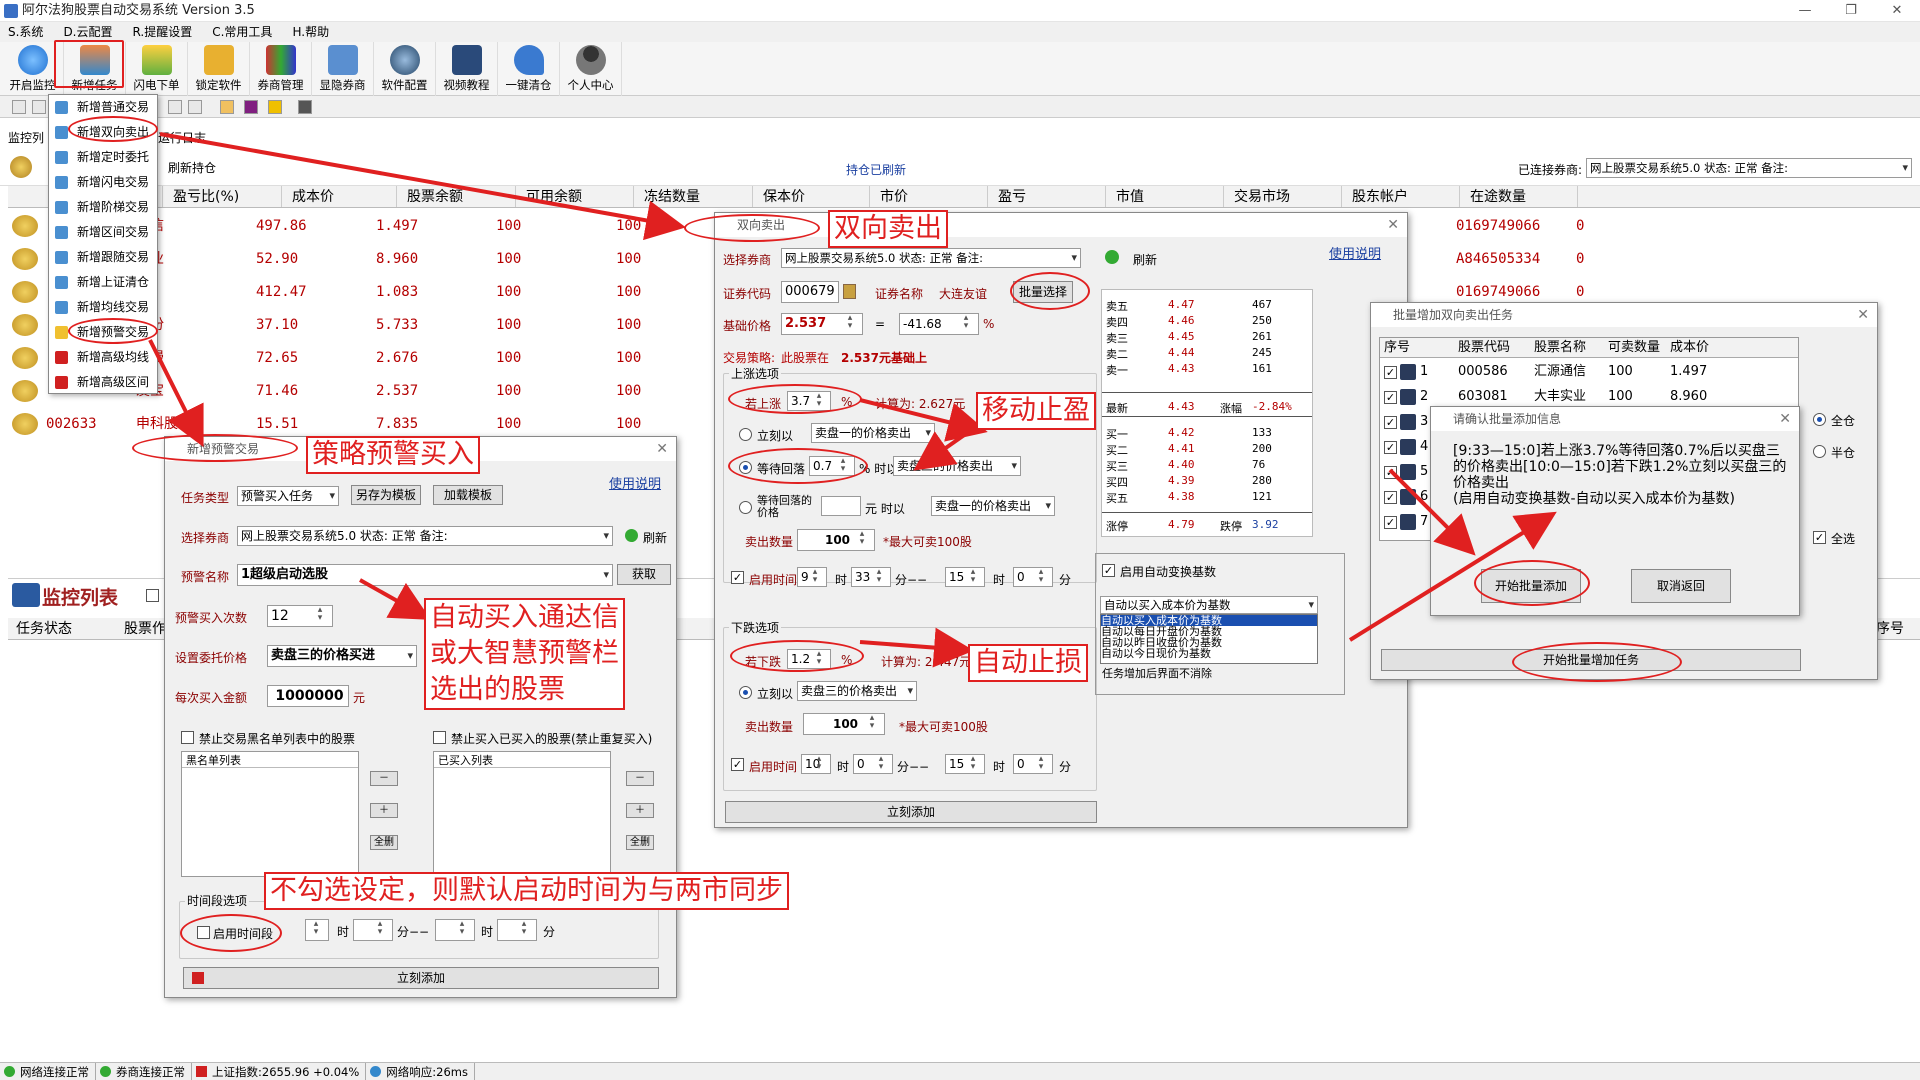  What do you see at coordinates (105, 1071) in the screenshot?
I see `broker-icon` at bounding box center [105, 1071].